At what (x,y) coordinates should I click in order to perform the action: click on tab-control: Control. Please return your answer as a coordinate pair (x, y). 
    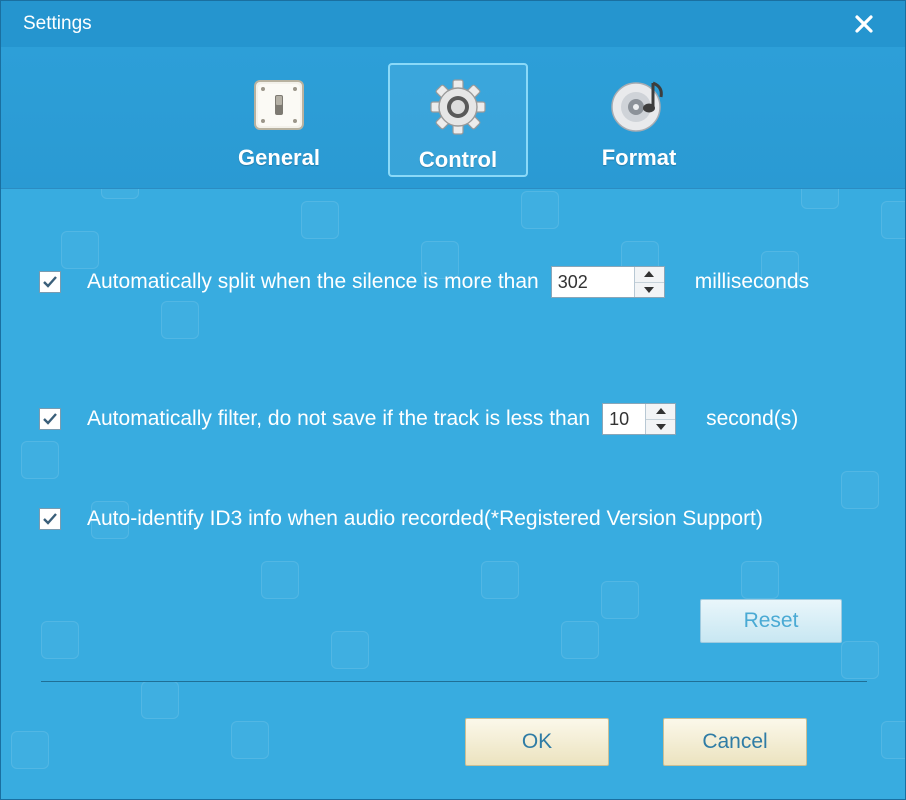
    Looking at the image, I should click on (458, 120).